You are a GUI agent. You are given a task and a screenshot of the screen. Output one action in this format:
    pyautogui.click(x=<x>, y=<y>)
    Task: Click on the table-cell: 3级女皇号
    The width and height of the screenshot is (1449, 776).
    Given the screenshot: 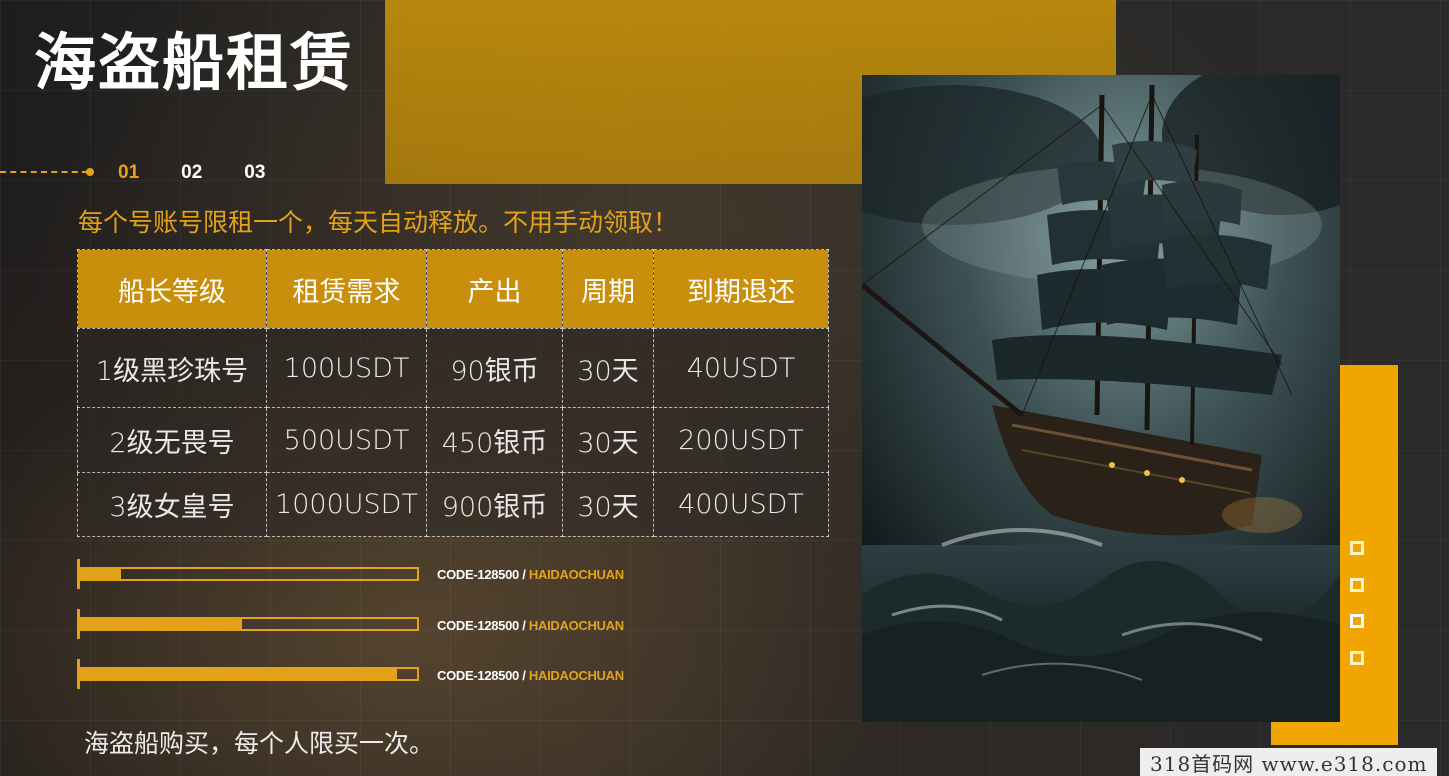 What is the action you would take?
    pyautogui.click(x=172, y=504)
    